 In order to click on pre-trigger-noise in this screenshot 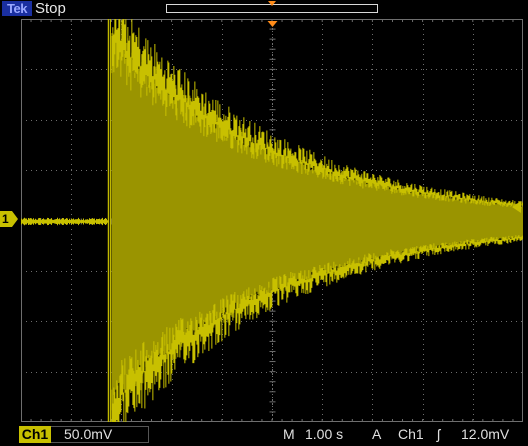, I will do `click(64, 221)`.